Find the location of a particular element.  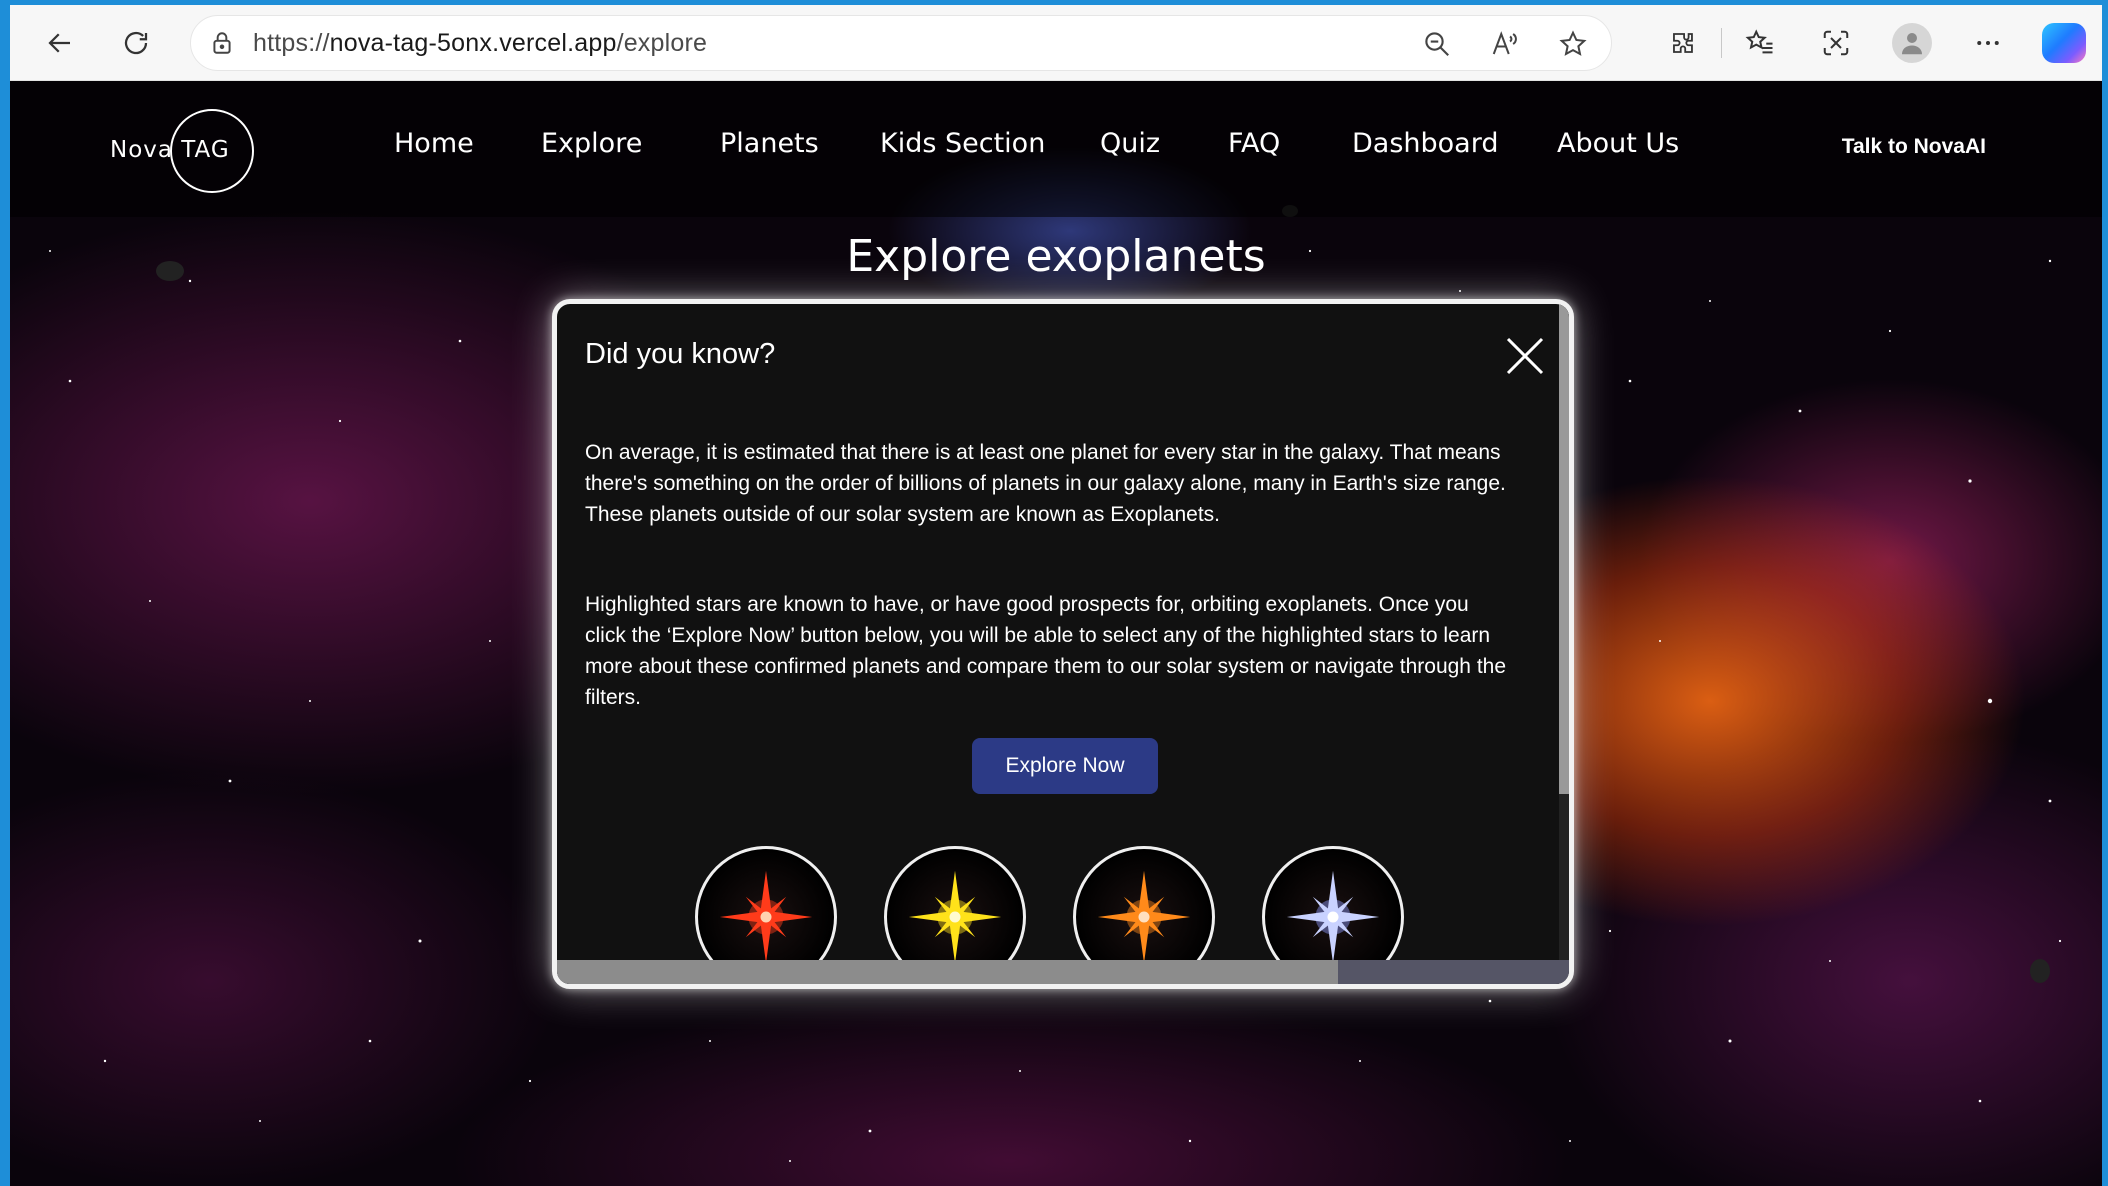

nav-explore: Explore is located at coordinates (591, 143).